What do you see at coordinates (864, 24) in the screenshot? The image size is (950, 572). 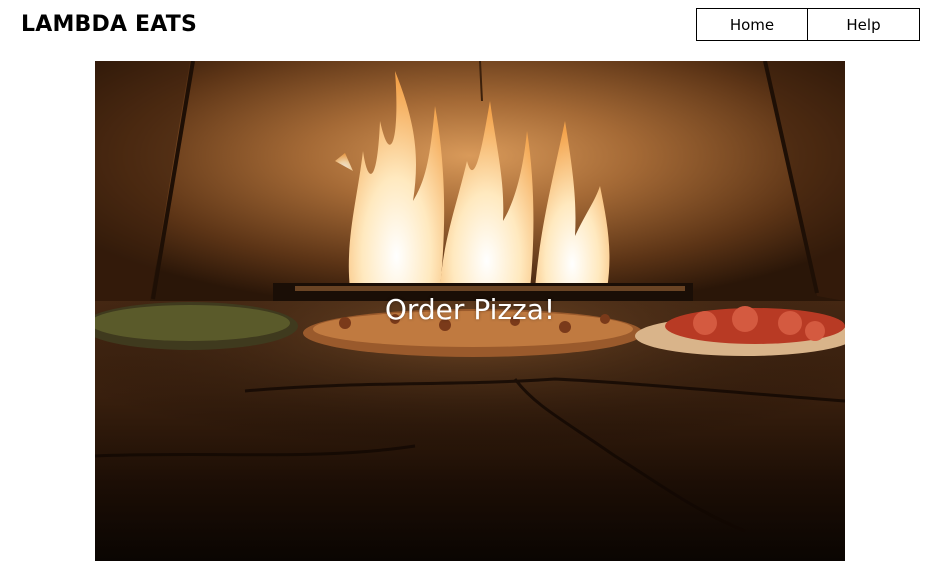 I see `nav-help-button: Help` at bounding box center [864, 24].